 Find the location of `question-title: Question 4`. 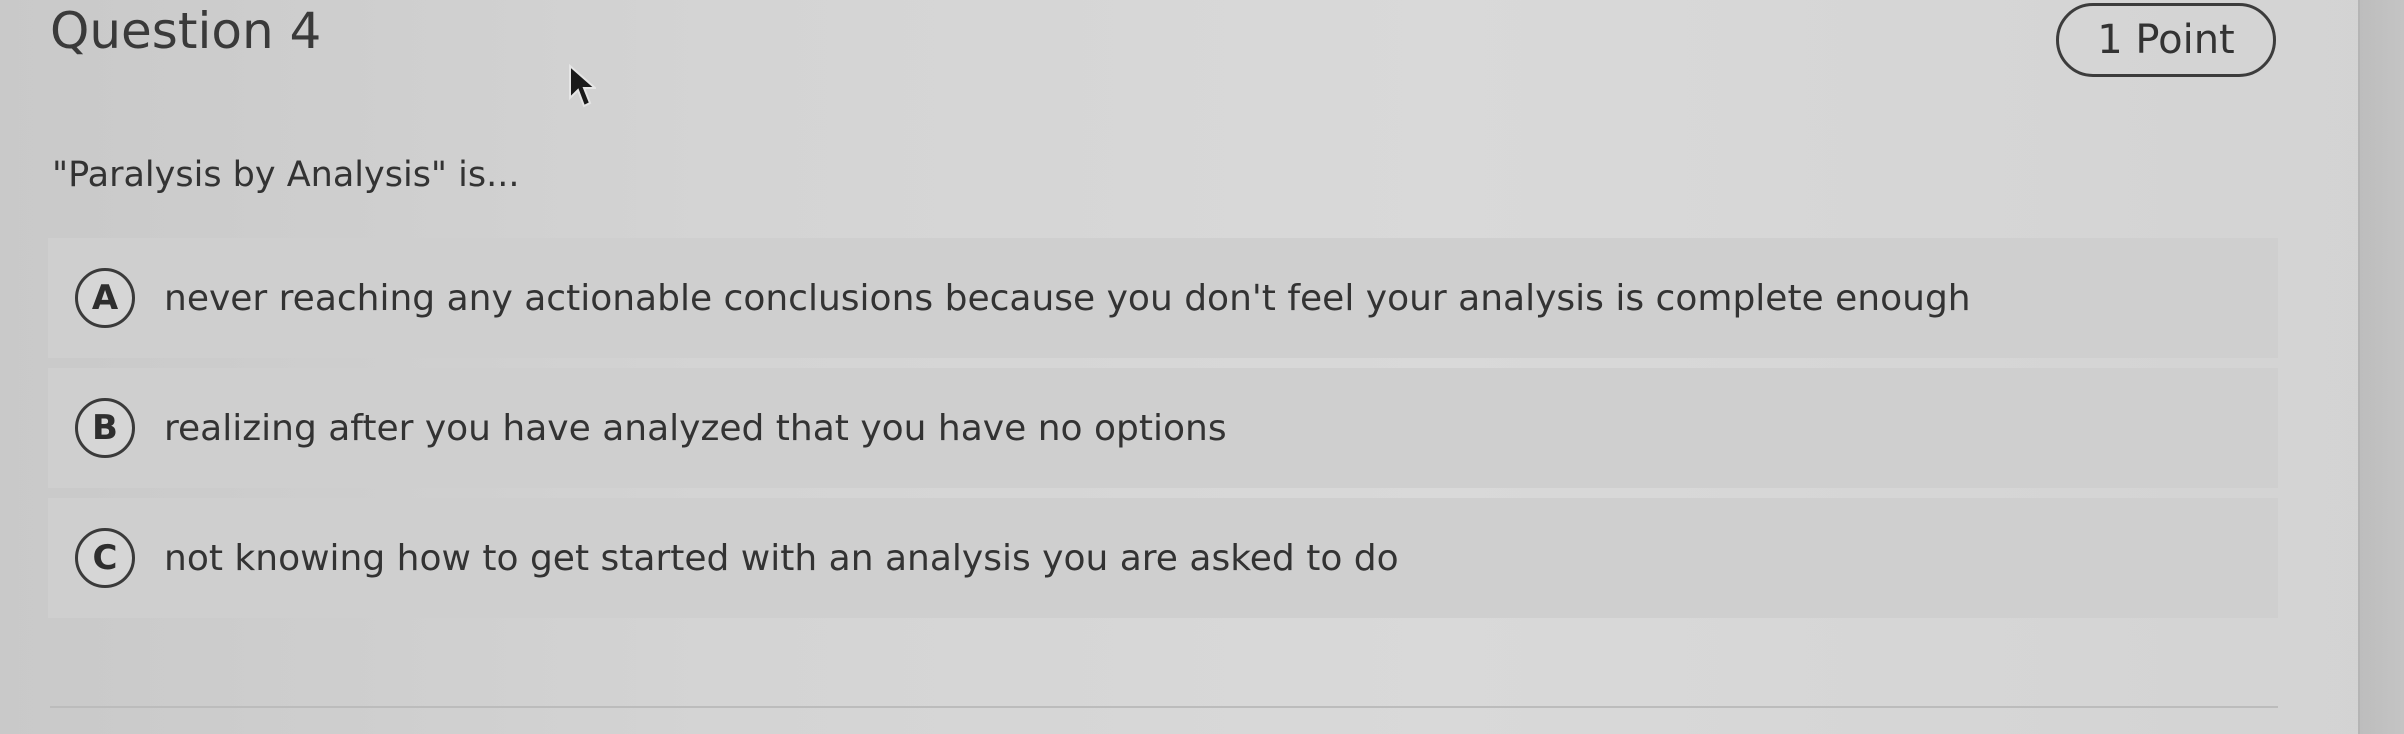

question-title: Question 4 is located at coordinates (186, 31).